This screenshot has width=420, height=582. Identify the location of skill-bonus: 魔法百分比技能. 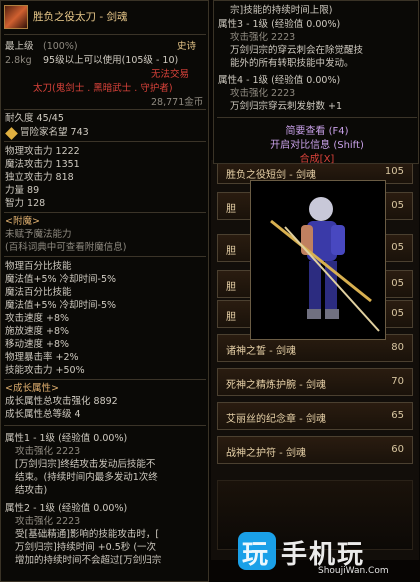
(38, 292).